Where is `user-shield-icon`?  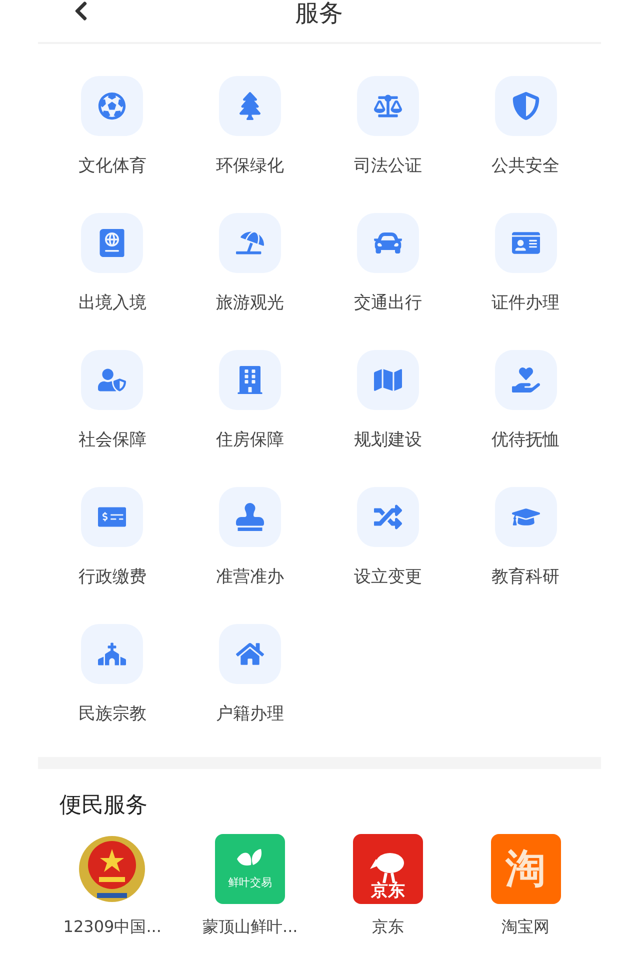 user-shield-icon is located at coordinates (112, 380).